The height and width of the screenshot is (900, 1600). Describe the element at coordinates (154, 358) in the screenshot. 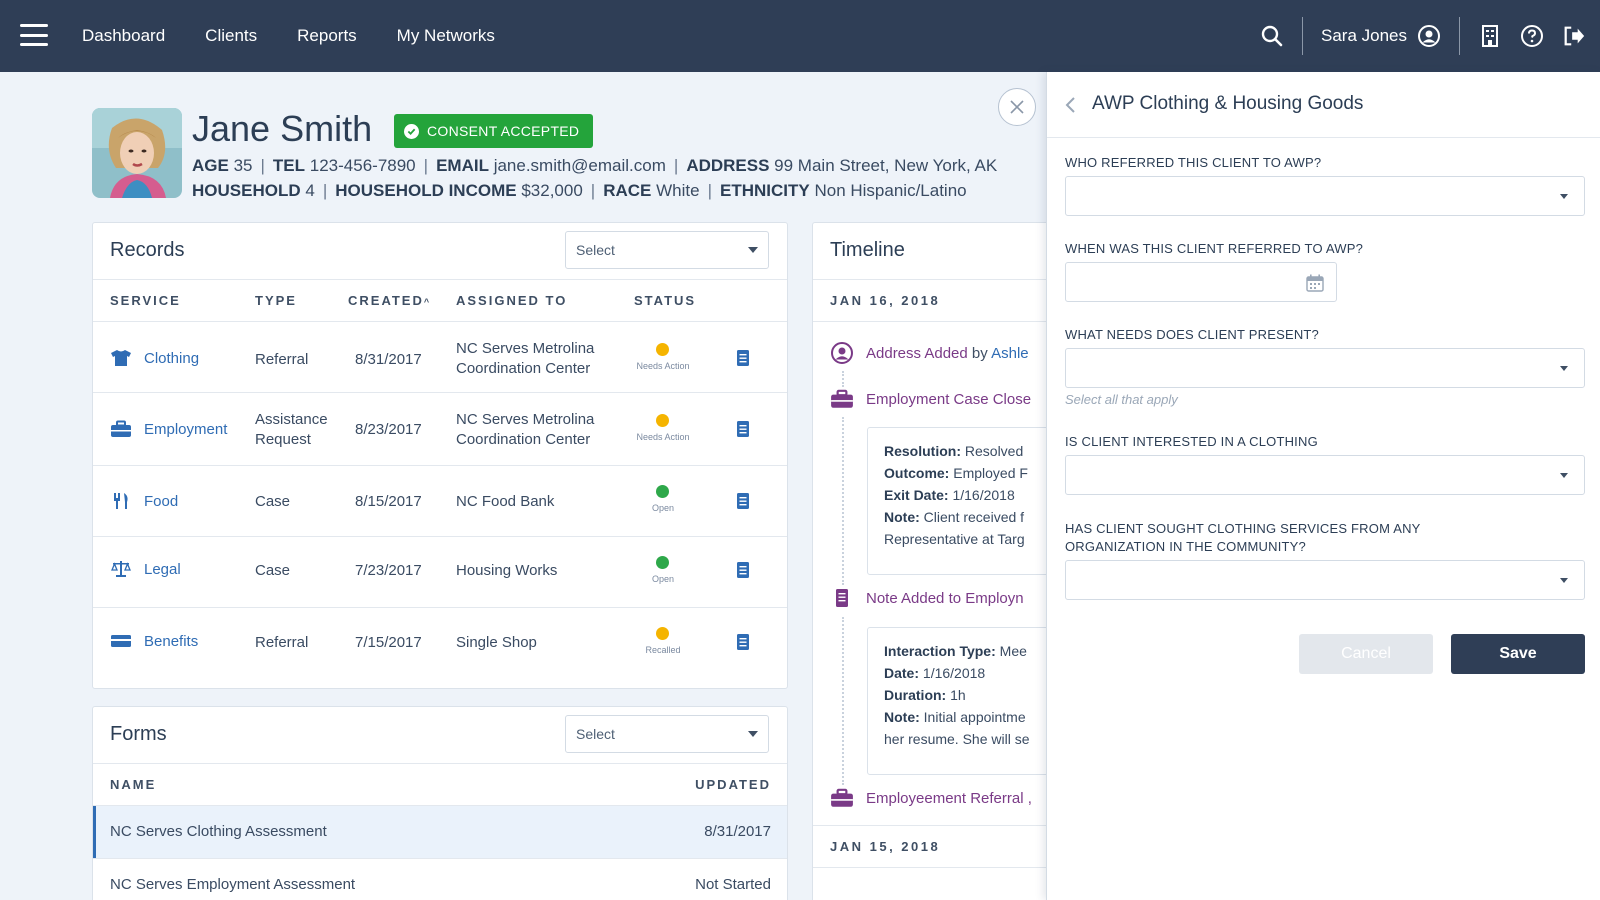

I see `service-link-clothing: Clothing` at that location.